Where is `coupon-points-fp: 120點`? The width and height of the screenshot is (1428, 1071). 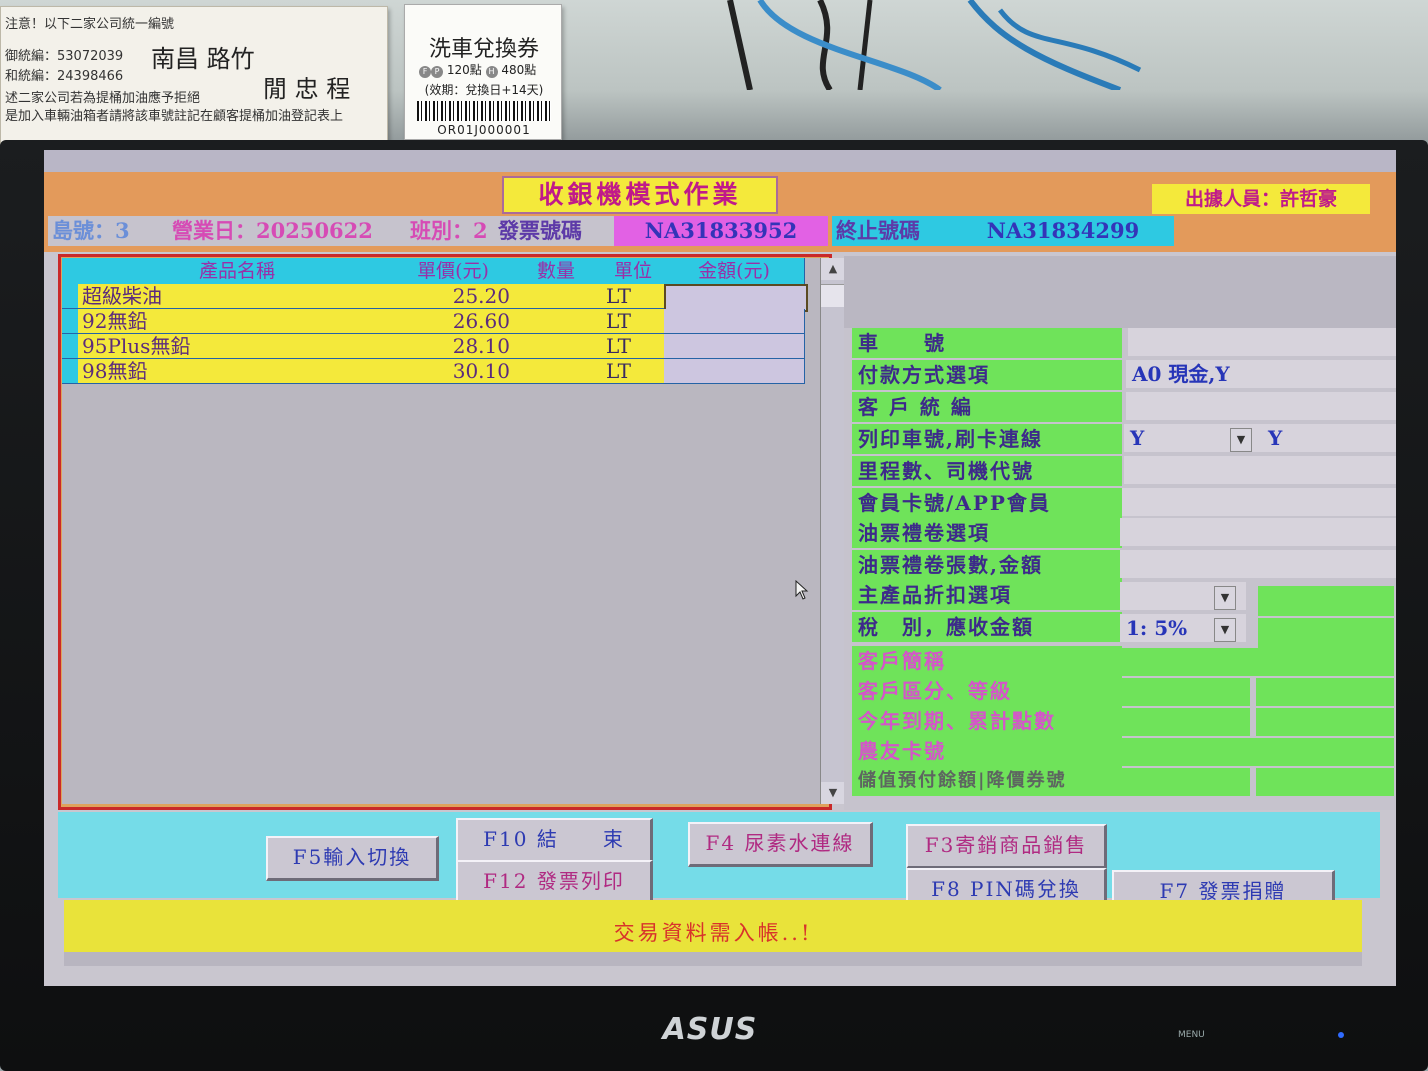 coupon-points-fp: 120點 is located at coordinates (464, 70).